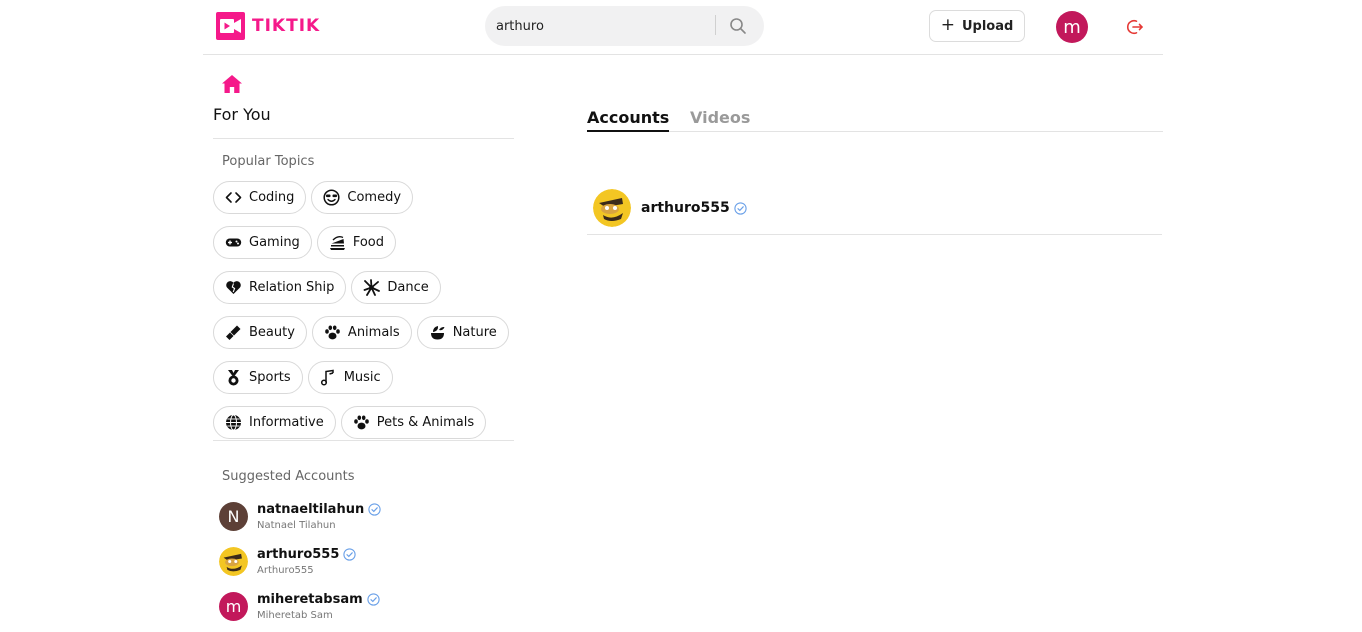 This screenshot has width=1362, height=632. I want to click on topic-beauty: Beauty, so click(260, 332).